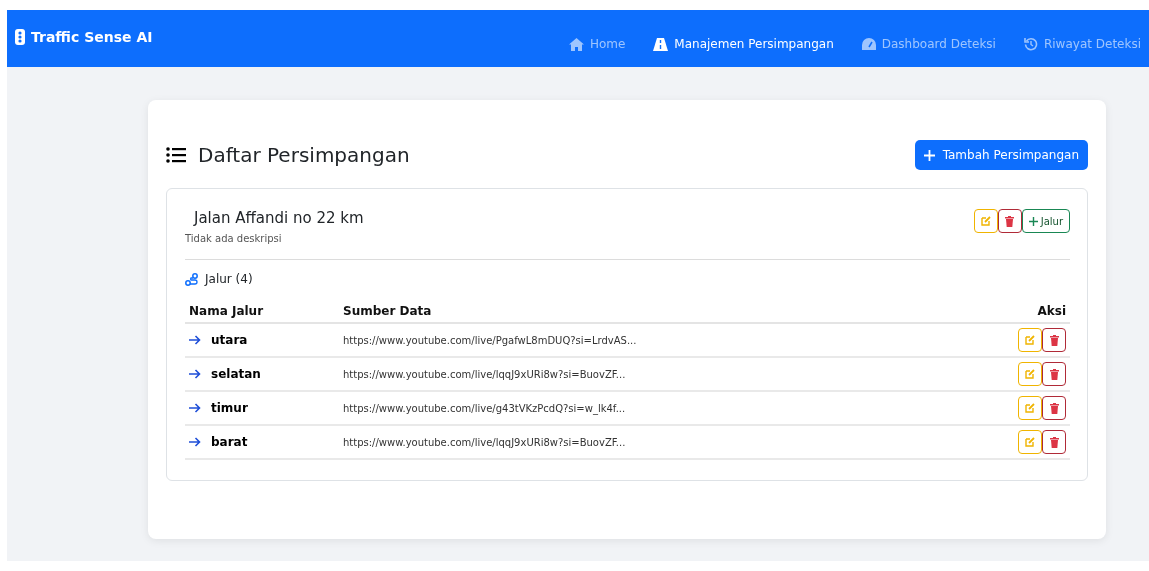 The width and height of the screenshot is (1149, 571). What do you see at coordinates (1030, 44) in the screenshot?
I see `history-icon` at bounding box center [1030, 44].